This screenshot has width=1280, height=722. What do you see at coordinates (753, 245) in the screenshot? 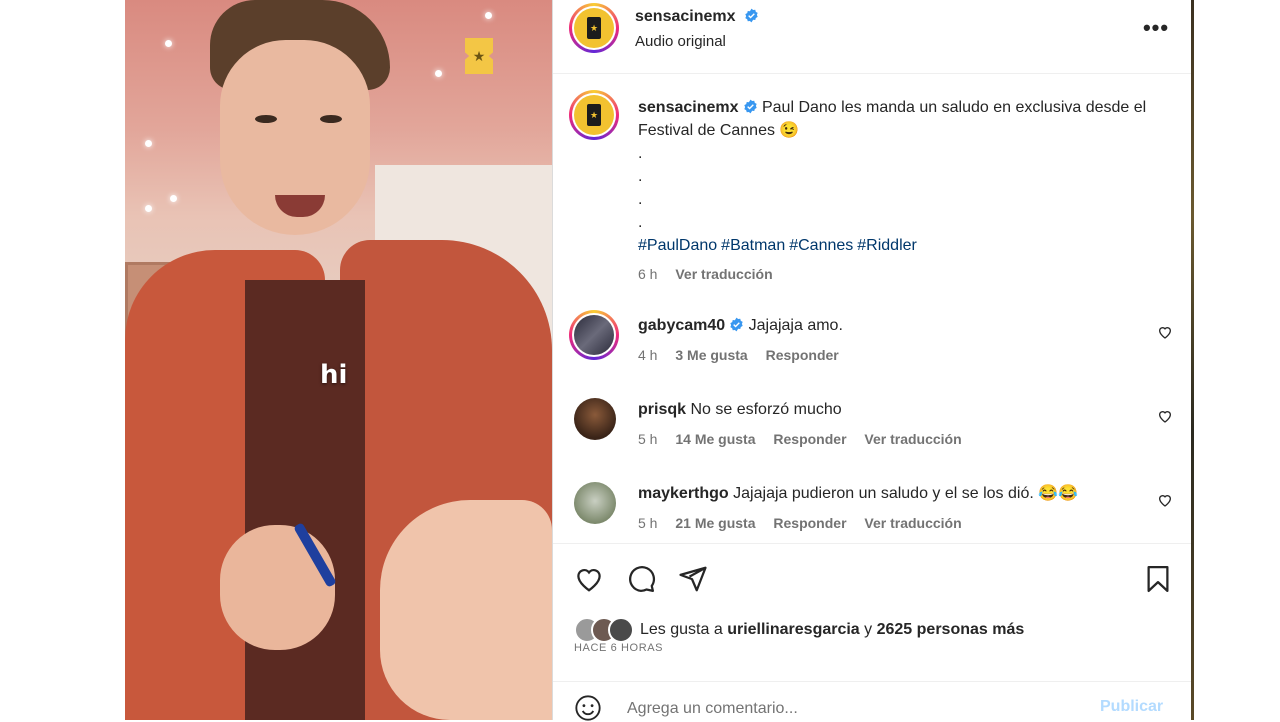
I see `hashtag-link: #Batman` at bounding box center [753, 245].